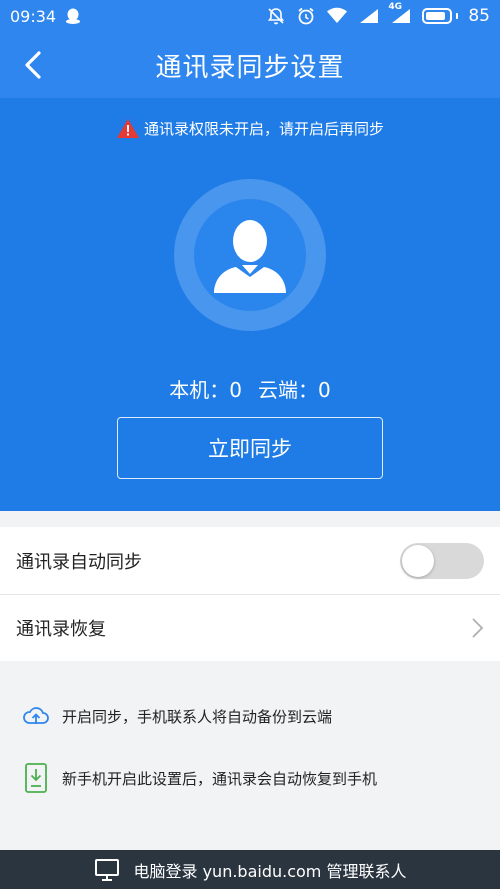 The height and width of the screenshot is (889, 500). I want to click on alarm-icon, so click(306, 16).